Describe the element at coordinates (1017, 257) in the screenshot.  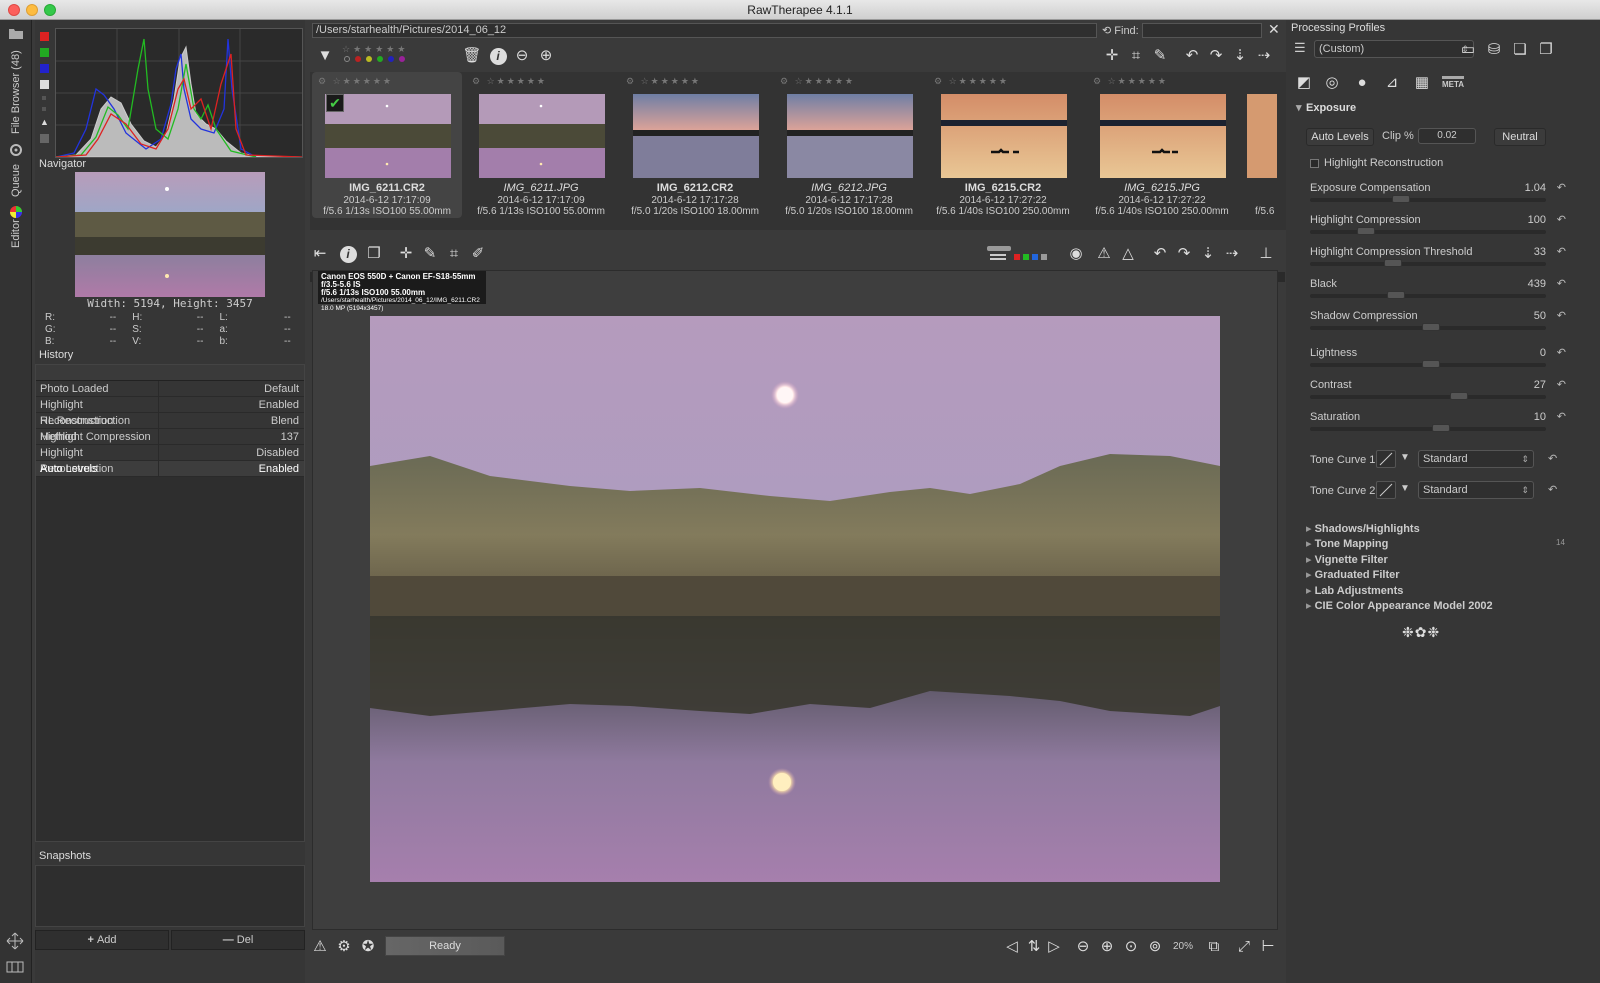
I see `red-preview-button` at that location.